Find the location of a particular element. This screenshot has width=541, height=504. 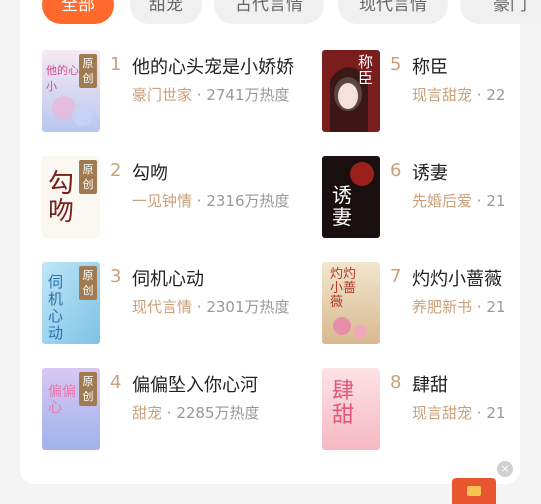

book-category: 养肥新书 is located at coordinates (442, 307).